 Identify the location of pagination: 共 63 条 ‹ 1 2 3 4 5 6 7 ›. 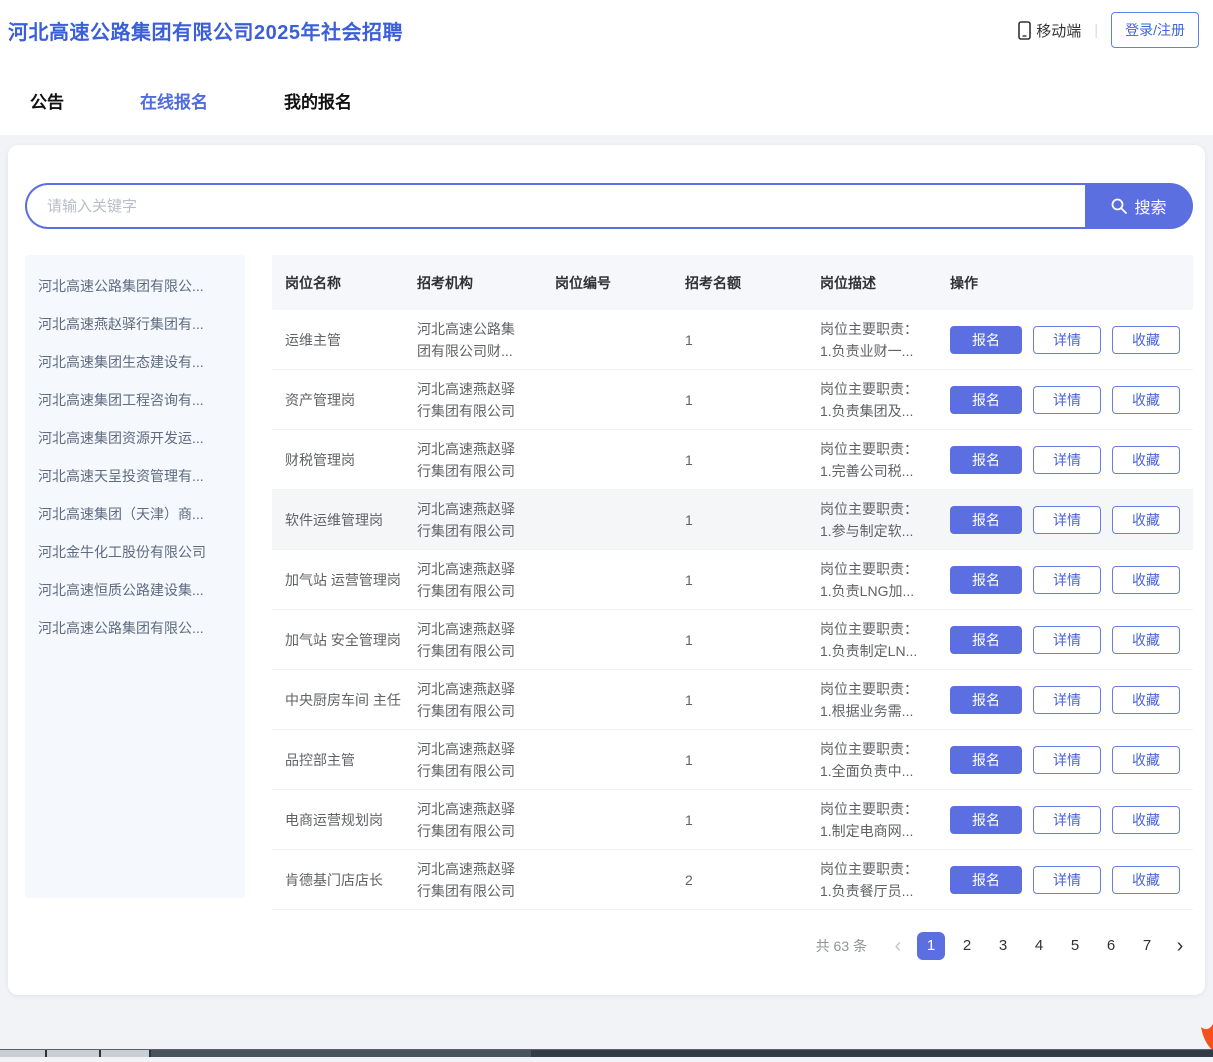
(732, 946).